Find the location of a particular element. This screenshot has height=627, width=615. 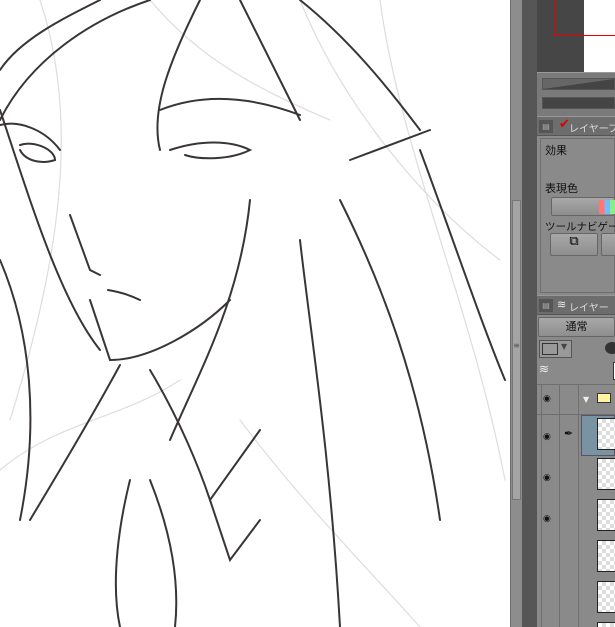

color-swatch-icon is located at coordinates (607, 207).